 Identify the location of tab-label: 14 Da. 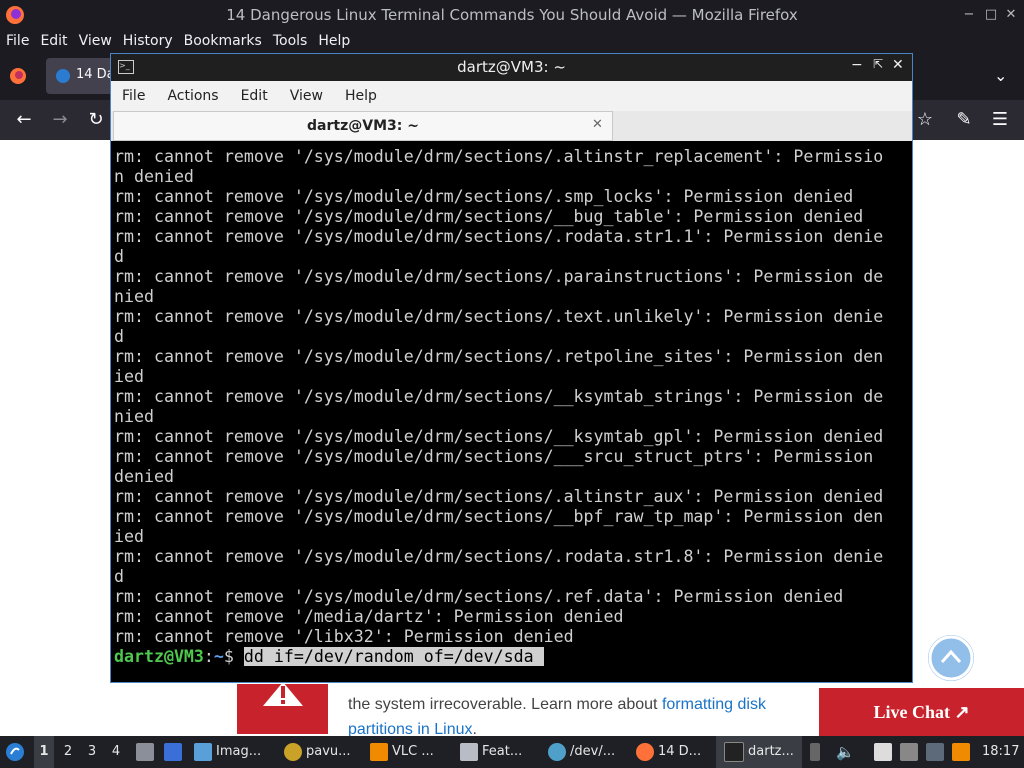
(95, 74).